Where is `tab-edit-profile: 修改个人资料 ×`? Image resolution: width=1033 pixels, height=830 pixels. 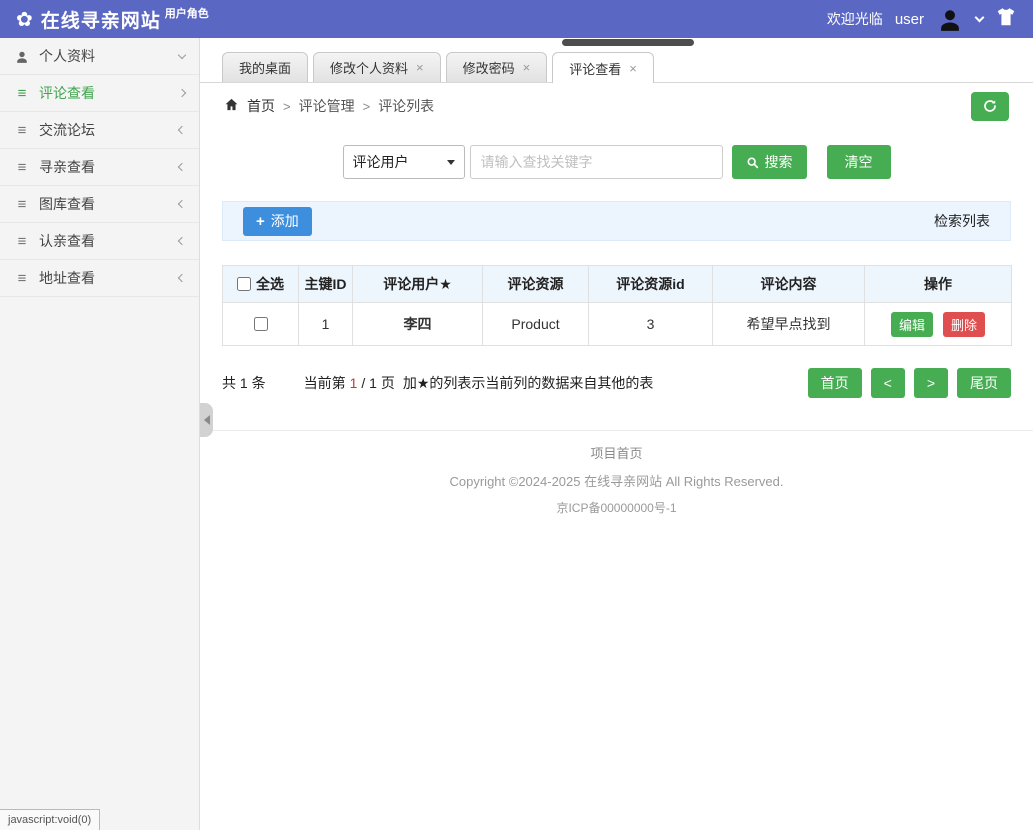
tab-edit-profile: 修改个人资料 × is located at coordinates (377, 67).